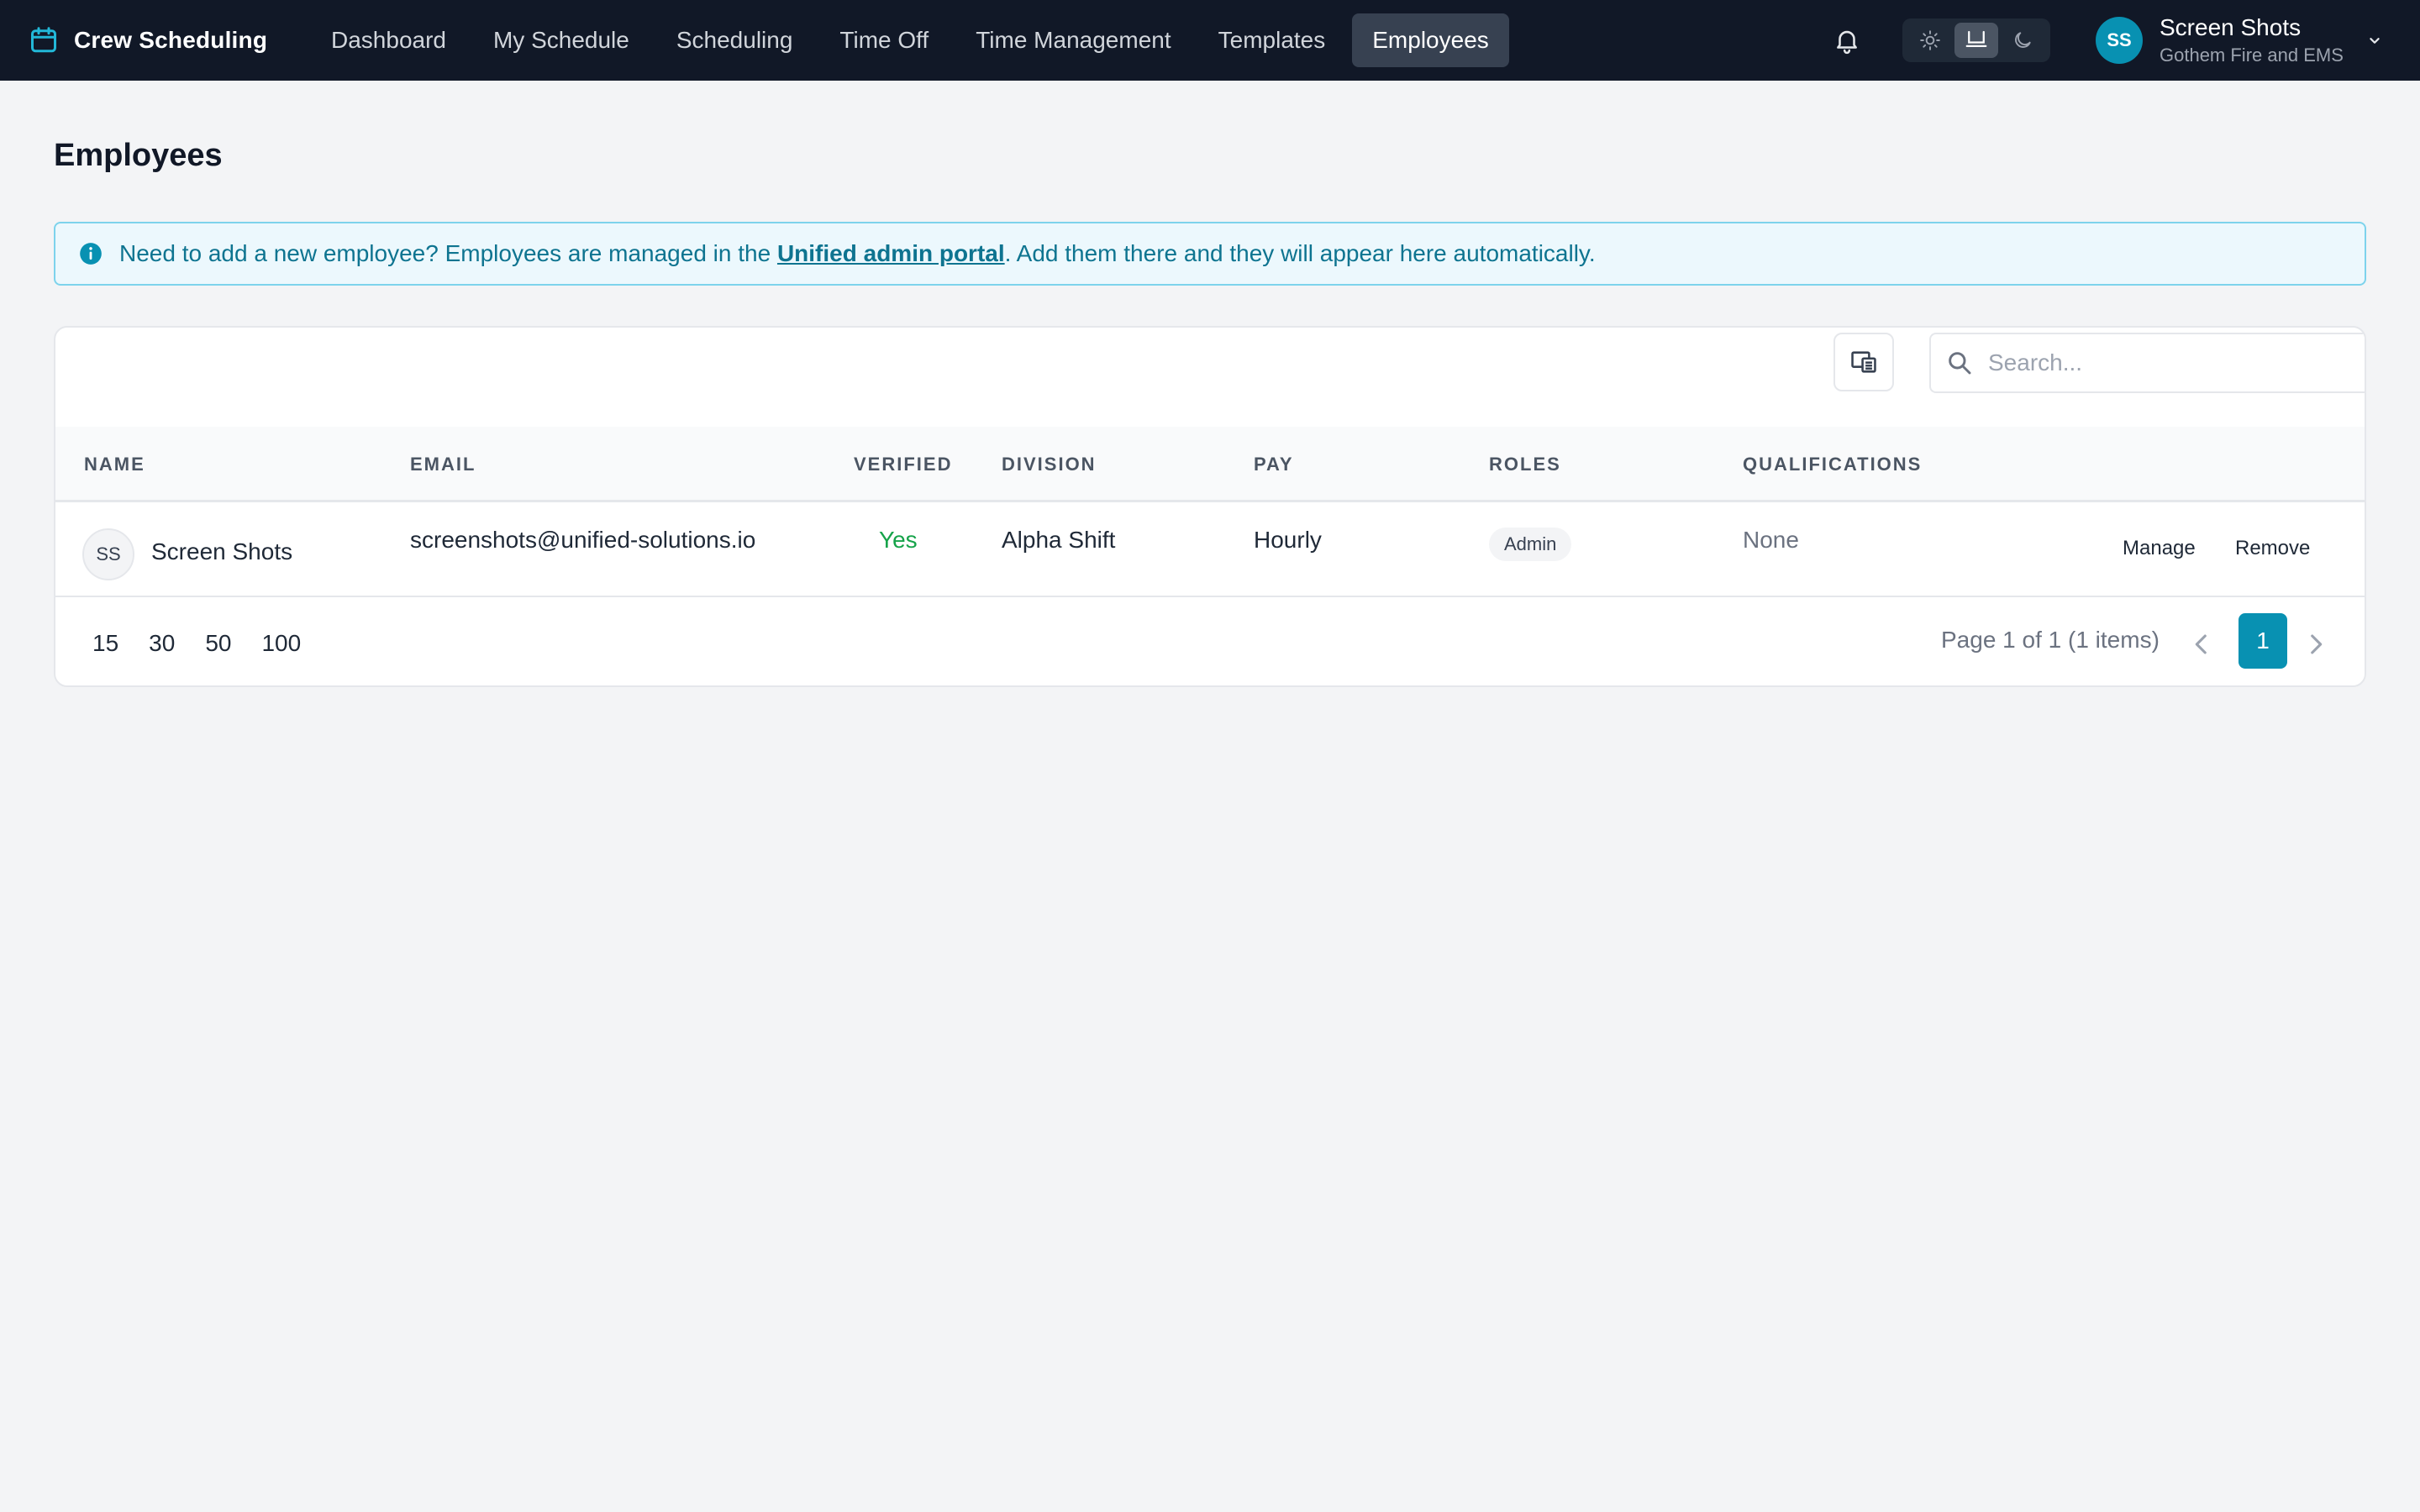 Image resolution: width=2420 pixels, height=1512 pixels. Describe the element at coordinates (891, 253) in the screenshot. I see `unified-admin-portal-link: Unified admin portal` at that location.